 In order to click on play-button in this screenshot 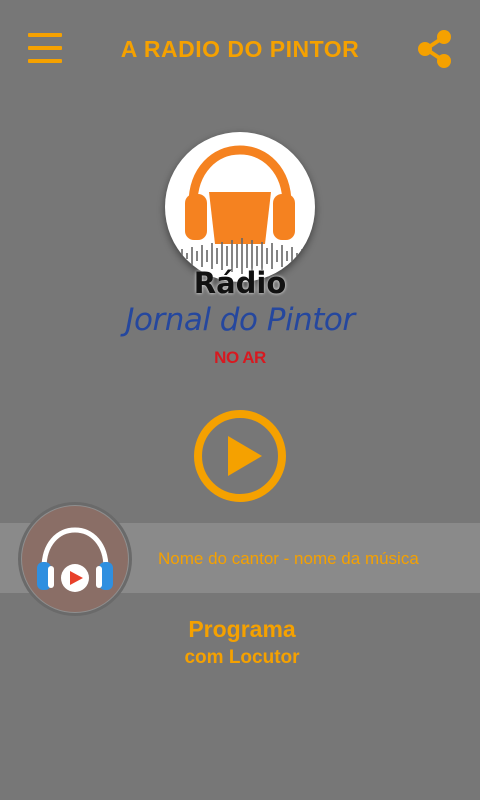, I will do `click(240, 456)`.